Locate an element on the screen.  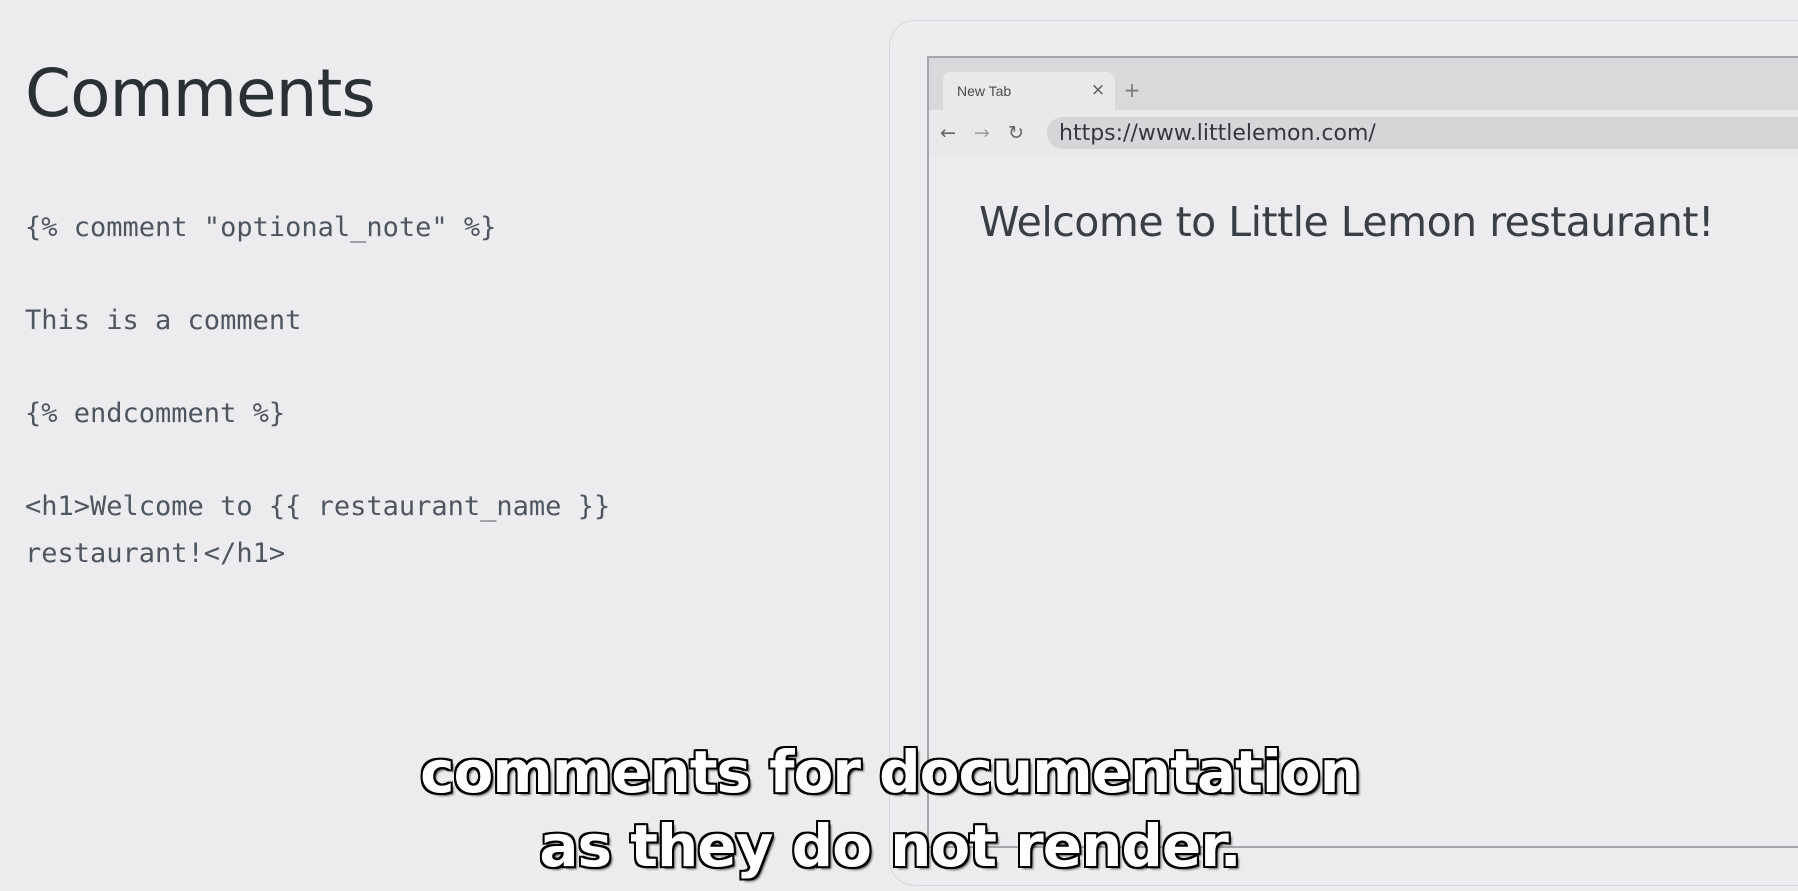
address-bar: https://www.littlelemon.com/ is located at coordinates (1422, 133).